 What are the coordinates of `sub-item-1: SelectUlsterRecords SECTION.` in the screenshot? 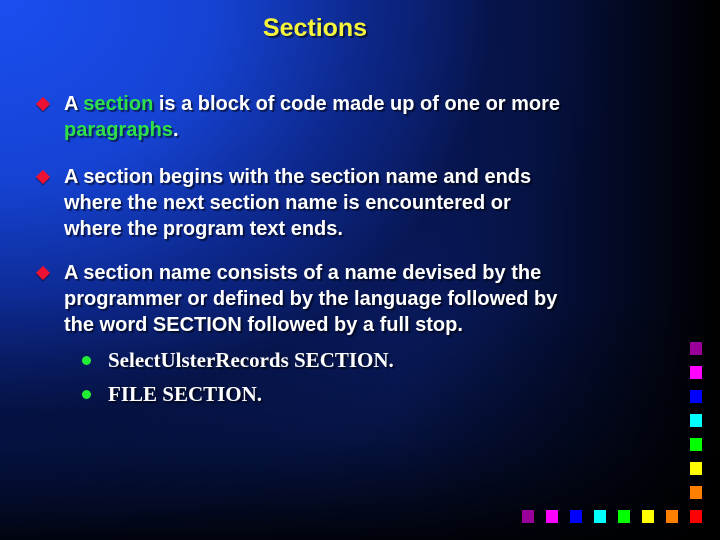 It's located at (251, 360).